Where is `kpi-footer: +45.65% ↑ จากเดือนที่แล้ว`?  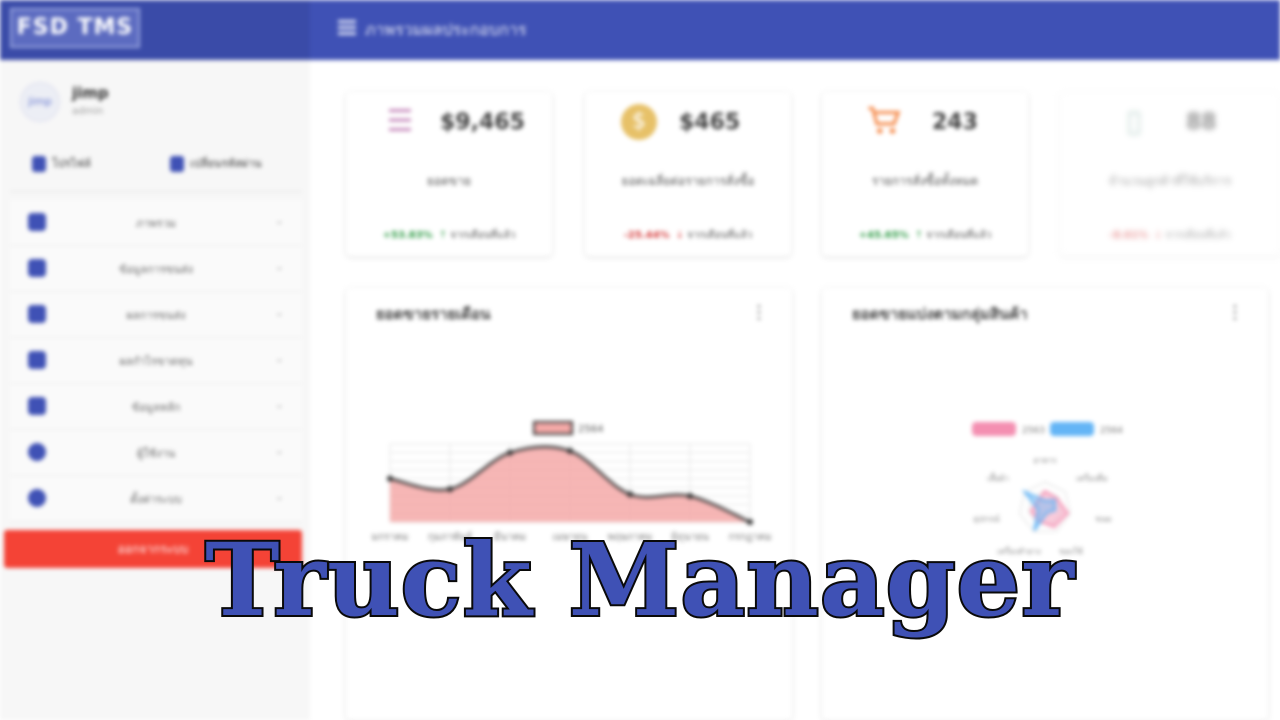
kpi-footer: +45.65% ↑ จากเดือนที่แล้ว is located at coordinates (925, 235).